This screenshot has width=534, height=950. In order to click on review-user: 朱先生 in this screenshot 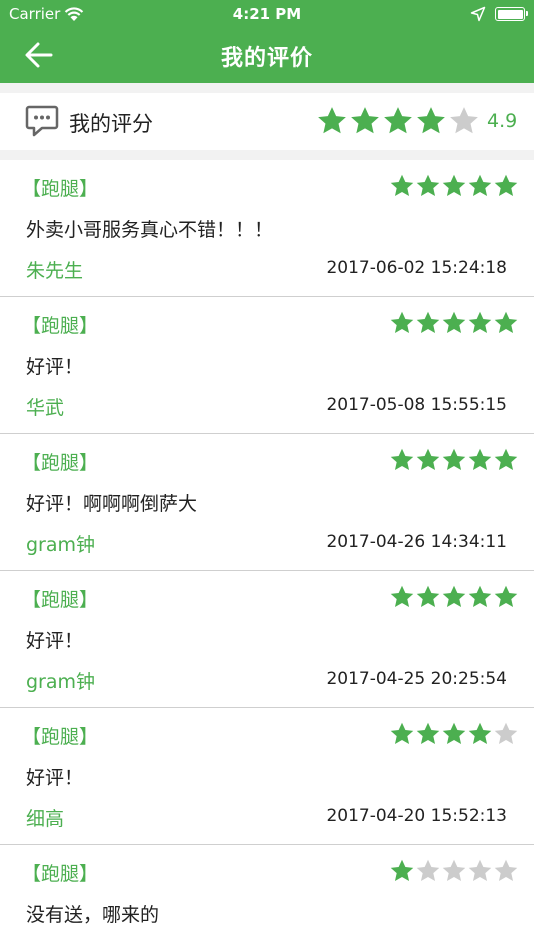, I will do `click(55, 271)`.